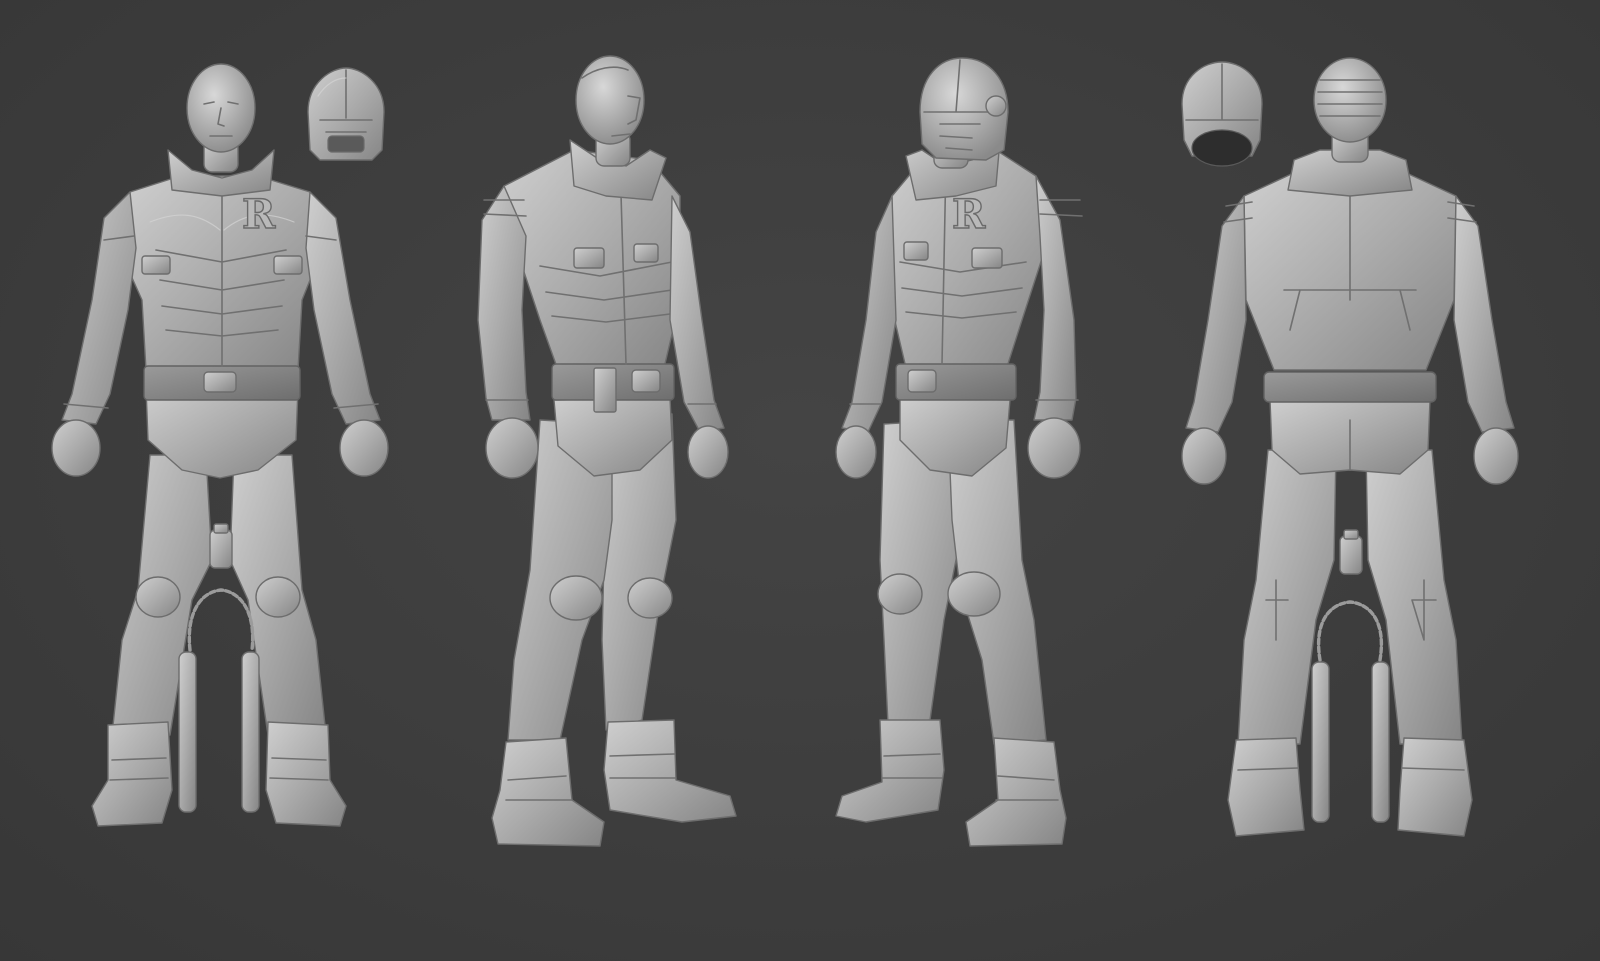 The height and width of the screenshot is (961, 1600). I want to click on tqr-back-arm, so click(869, 314).